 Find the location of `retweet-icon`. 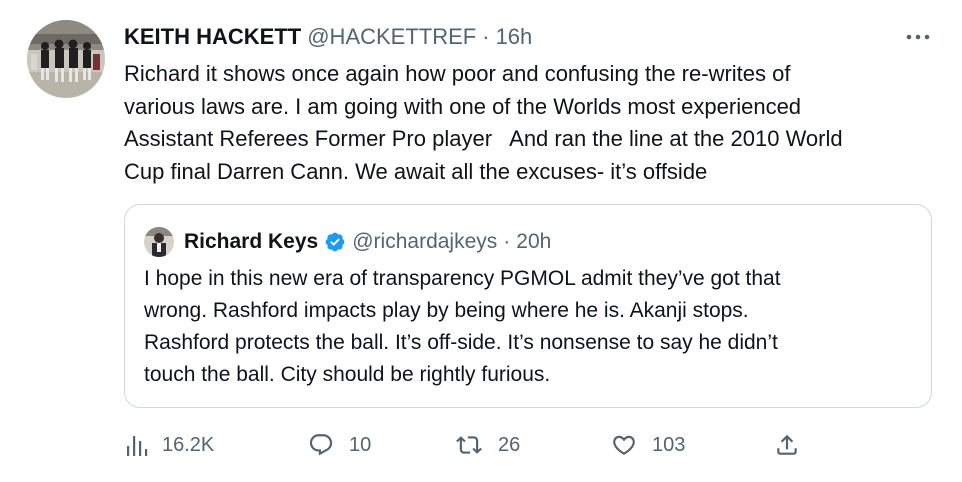

retweet-icon is located at coordinates (469, 445).